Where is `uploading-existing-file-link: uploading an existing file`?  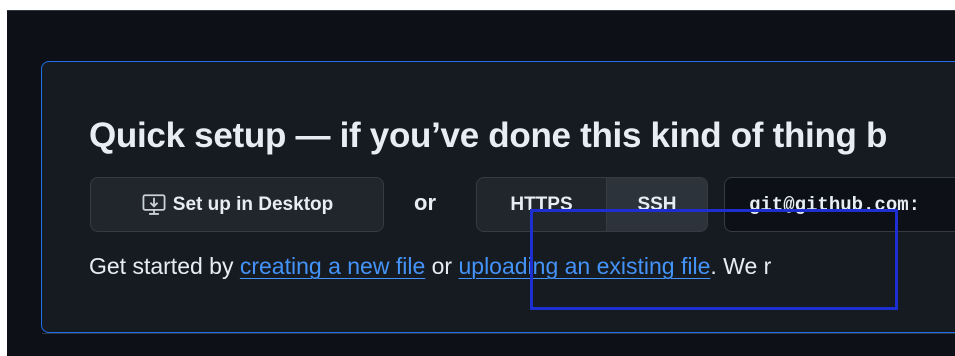
uploading-existing-file-link: uploading an existing file is located at coordinates (584, 266).